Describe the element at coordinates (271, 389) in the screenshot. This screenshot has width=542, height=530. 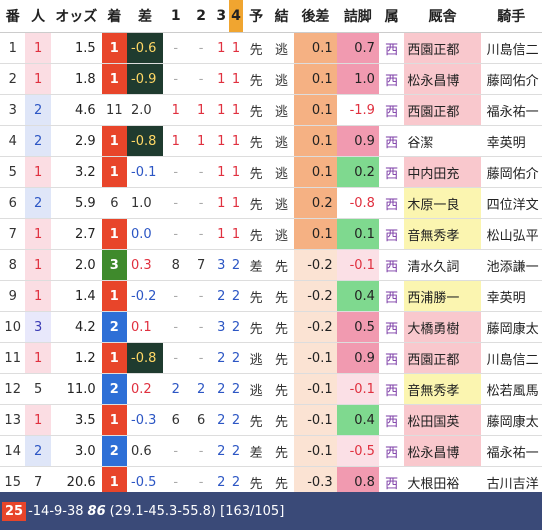
I see `table-row: 12 5 11.0 2 0.2 2 2 2 2 逃先 -0.1 -0.1 西音無秀孝 松若風馬` at that location.